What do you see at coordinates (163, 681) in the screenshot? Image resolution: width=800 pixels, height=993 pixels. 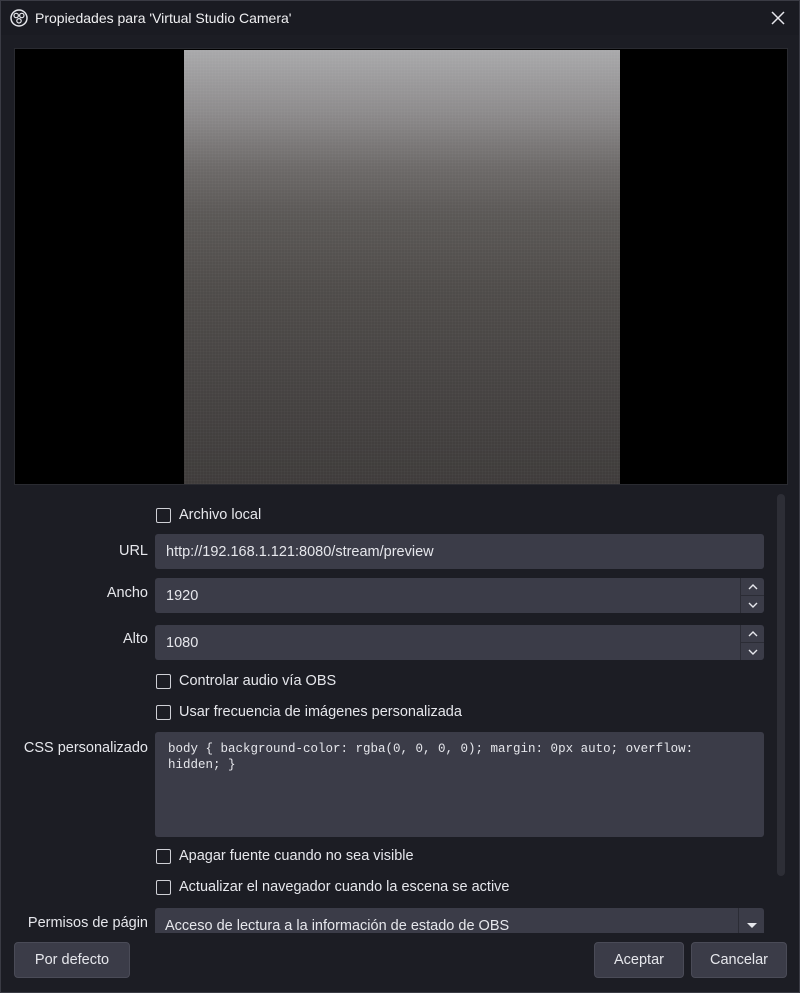 I see `control-audio-checkbox-box` at bounding box center [163, 681].